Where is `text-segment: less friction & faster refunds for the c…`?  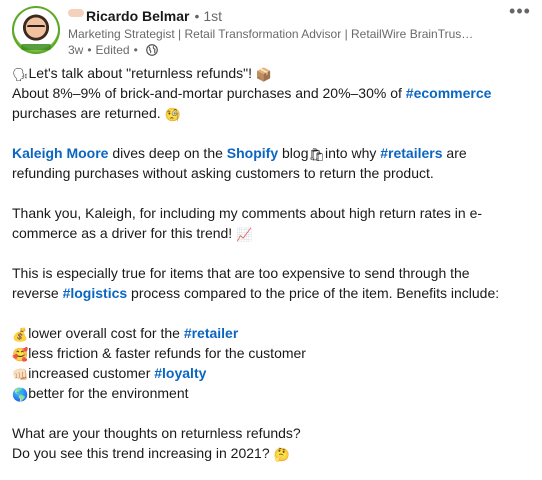 text-segment: less friction & faster refunds for the c… is located at coordinates (167, 353).